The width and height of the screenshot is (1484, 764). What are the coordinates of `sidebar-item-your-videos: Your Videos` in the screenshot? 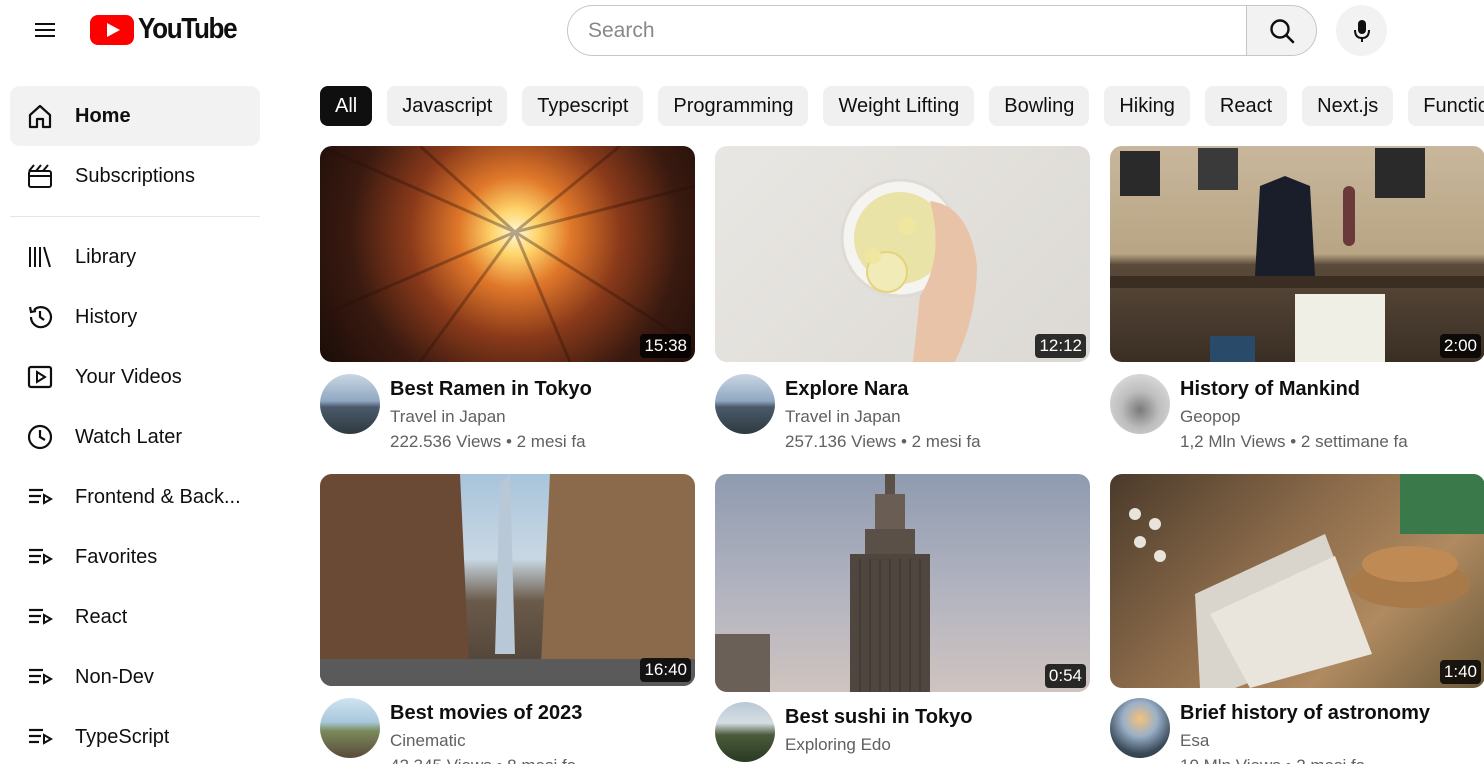 It's located at (135, 377).